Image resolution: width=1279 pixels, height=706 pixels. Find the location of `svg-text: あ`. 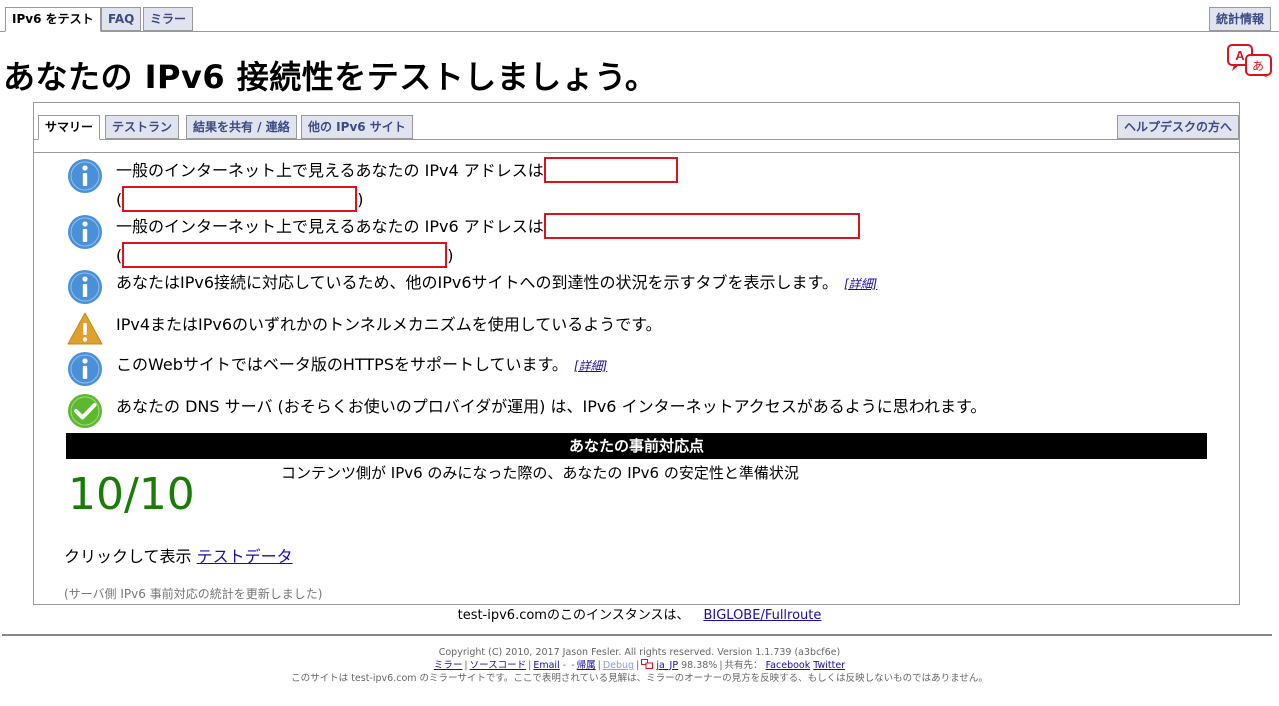

svg-text: あ is located at coordinates (1258, 66).